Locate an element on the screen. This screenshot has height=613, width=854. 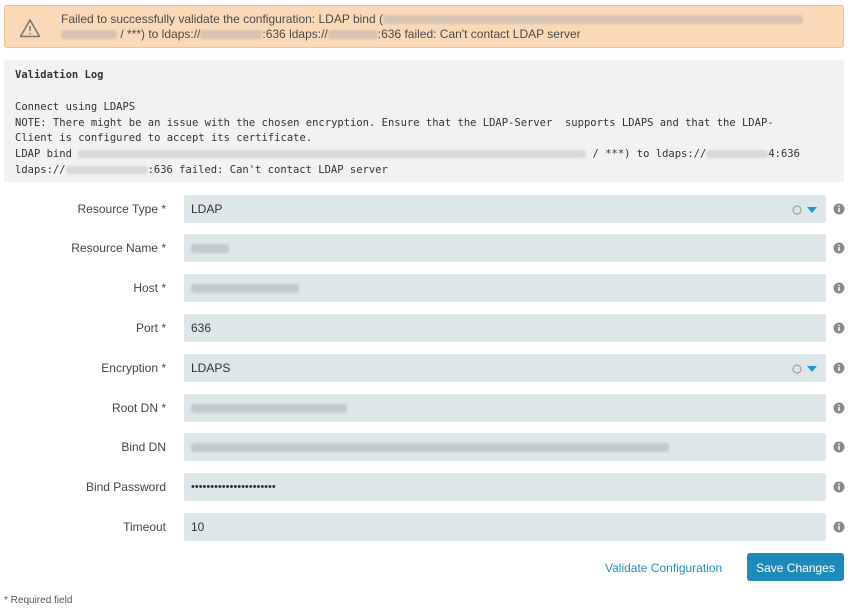
bind-password-input: •••••••••••••••••••••• is located at coordinates (505, 487).